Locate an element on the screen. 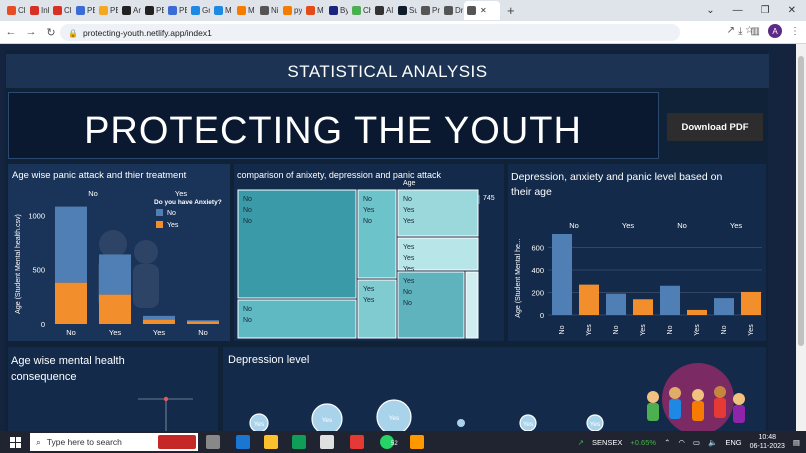  close-window-button: ✕ is located at coordinates (792, 10).